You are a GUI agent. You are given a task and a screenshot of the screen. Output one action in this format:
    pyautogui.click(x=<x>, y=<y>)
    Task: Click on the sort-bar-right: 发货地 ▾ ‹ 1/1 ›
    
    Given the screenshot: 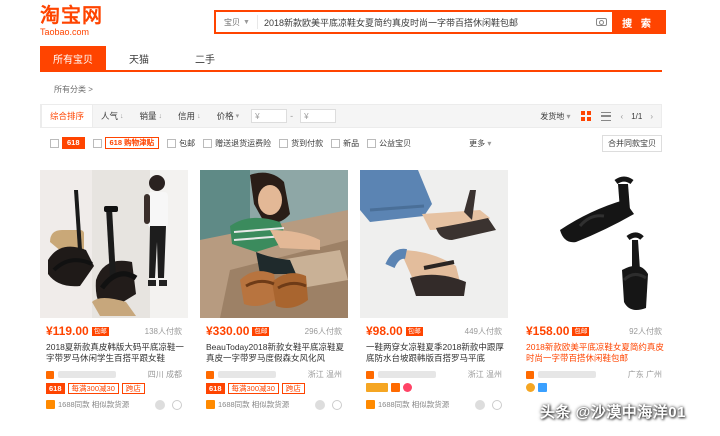 What is the action you would take?
    pyautogui.click(x=600, y=116)
    